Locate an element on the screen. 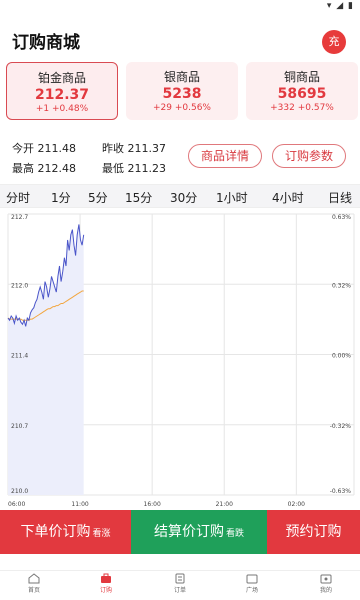 The height and width of the screenshot is (600, 360). price-area is located at coordinates (46, 359).